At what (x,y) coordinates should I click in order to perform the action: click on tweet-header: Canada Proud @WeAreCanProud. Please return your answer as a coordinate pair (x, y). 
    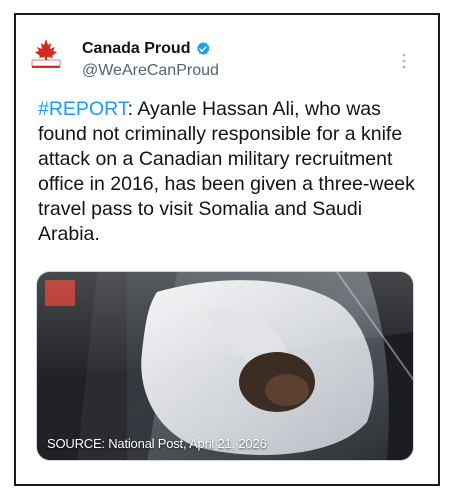
    Looking at the image, I should click on (208, 56).